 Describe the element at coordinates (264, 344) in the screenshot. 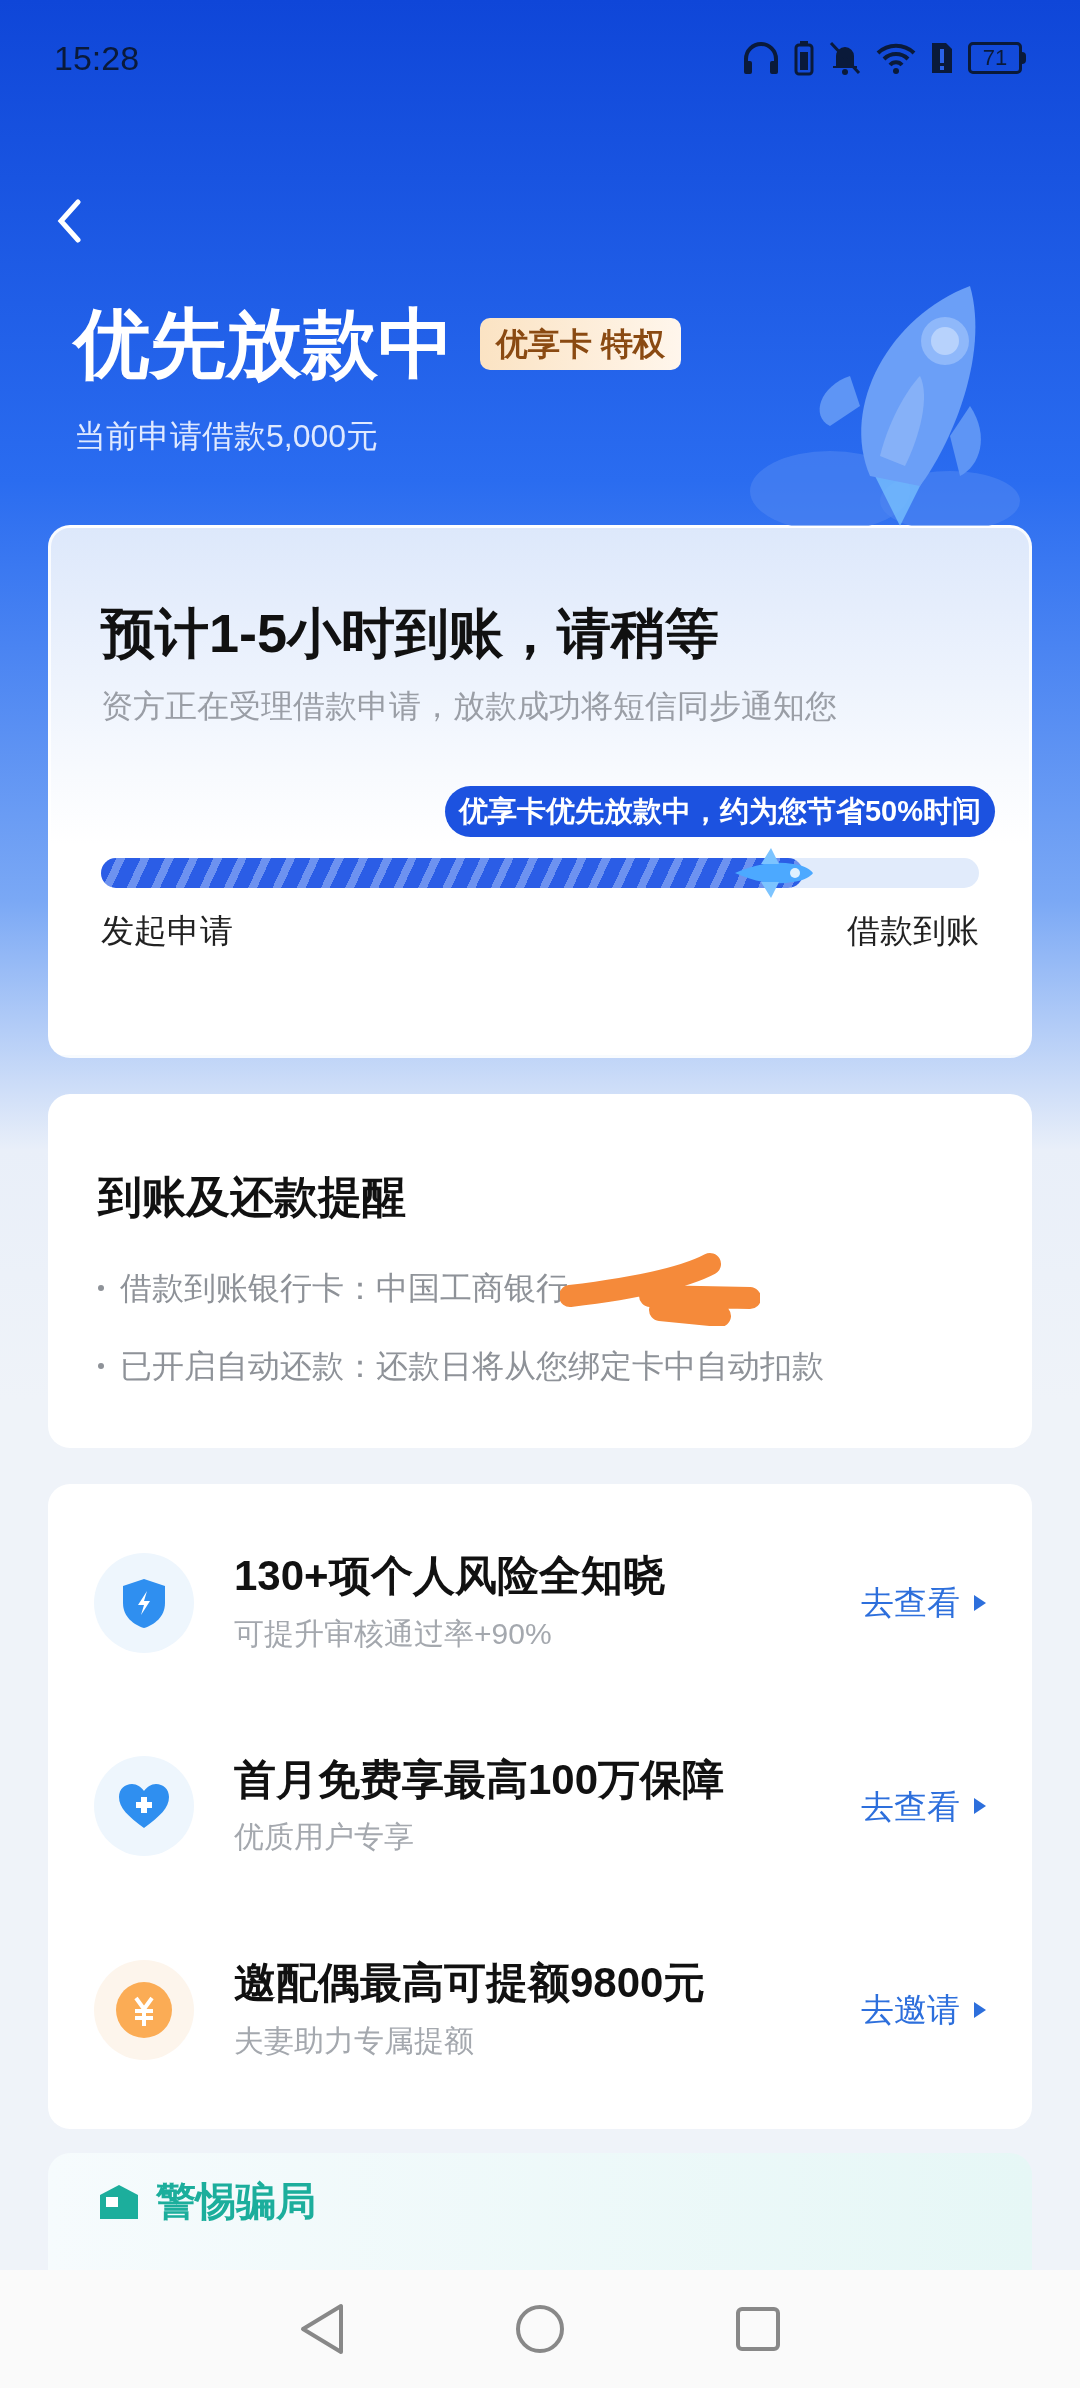

I see `page-title: 优先放款中` at that location.